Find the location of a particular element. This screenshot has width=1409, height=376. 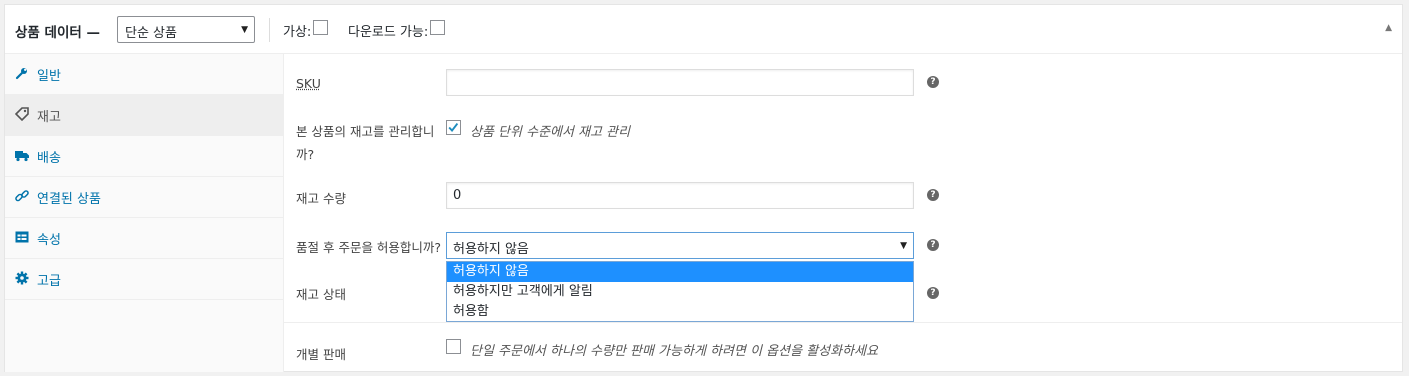

dropdown-option: 허용하지 않음 is located at coordinates (680, 272).